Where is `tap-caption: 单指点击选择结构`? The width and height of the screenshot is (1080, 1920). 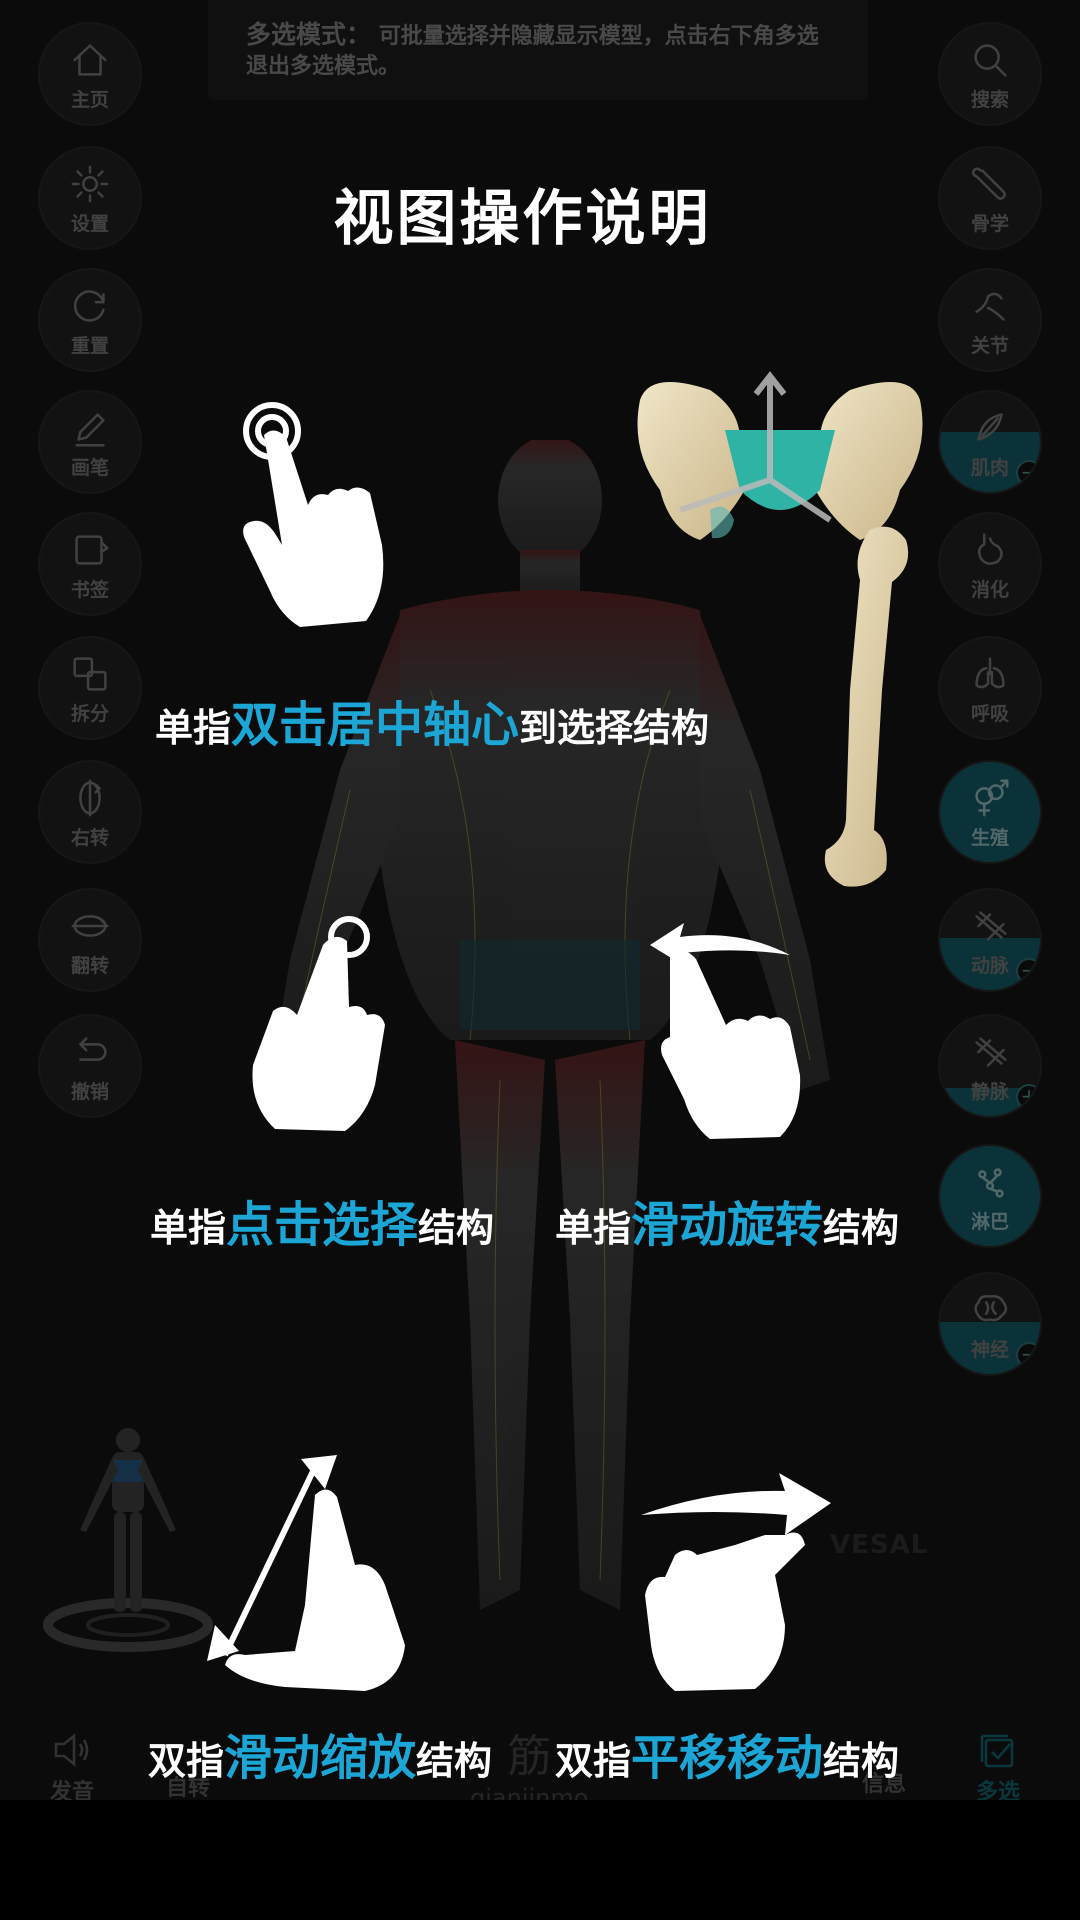
tap-caption: 单指点击选择结构 is located at coordinates (322, 1220).